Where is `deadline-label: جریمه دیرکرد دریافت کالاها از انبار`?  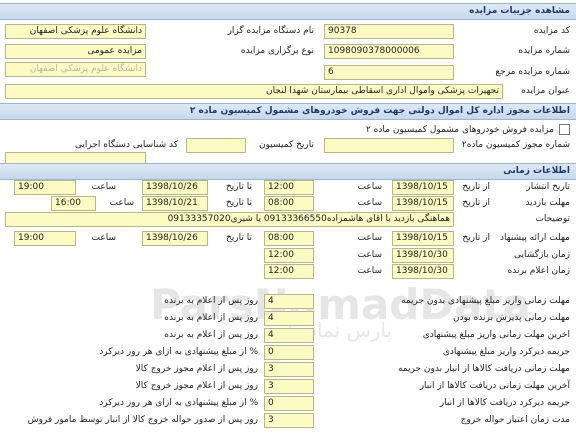 deadline-label: جریمه دیرکرد دریافت کالاها از انبار is located at coordinates (504, 403).